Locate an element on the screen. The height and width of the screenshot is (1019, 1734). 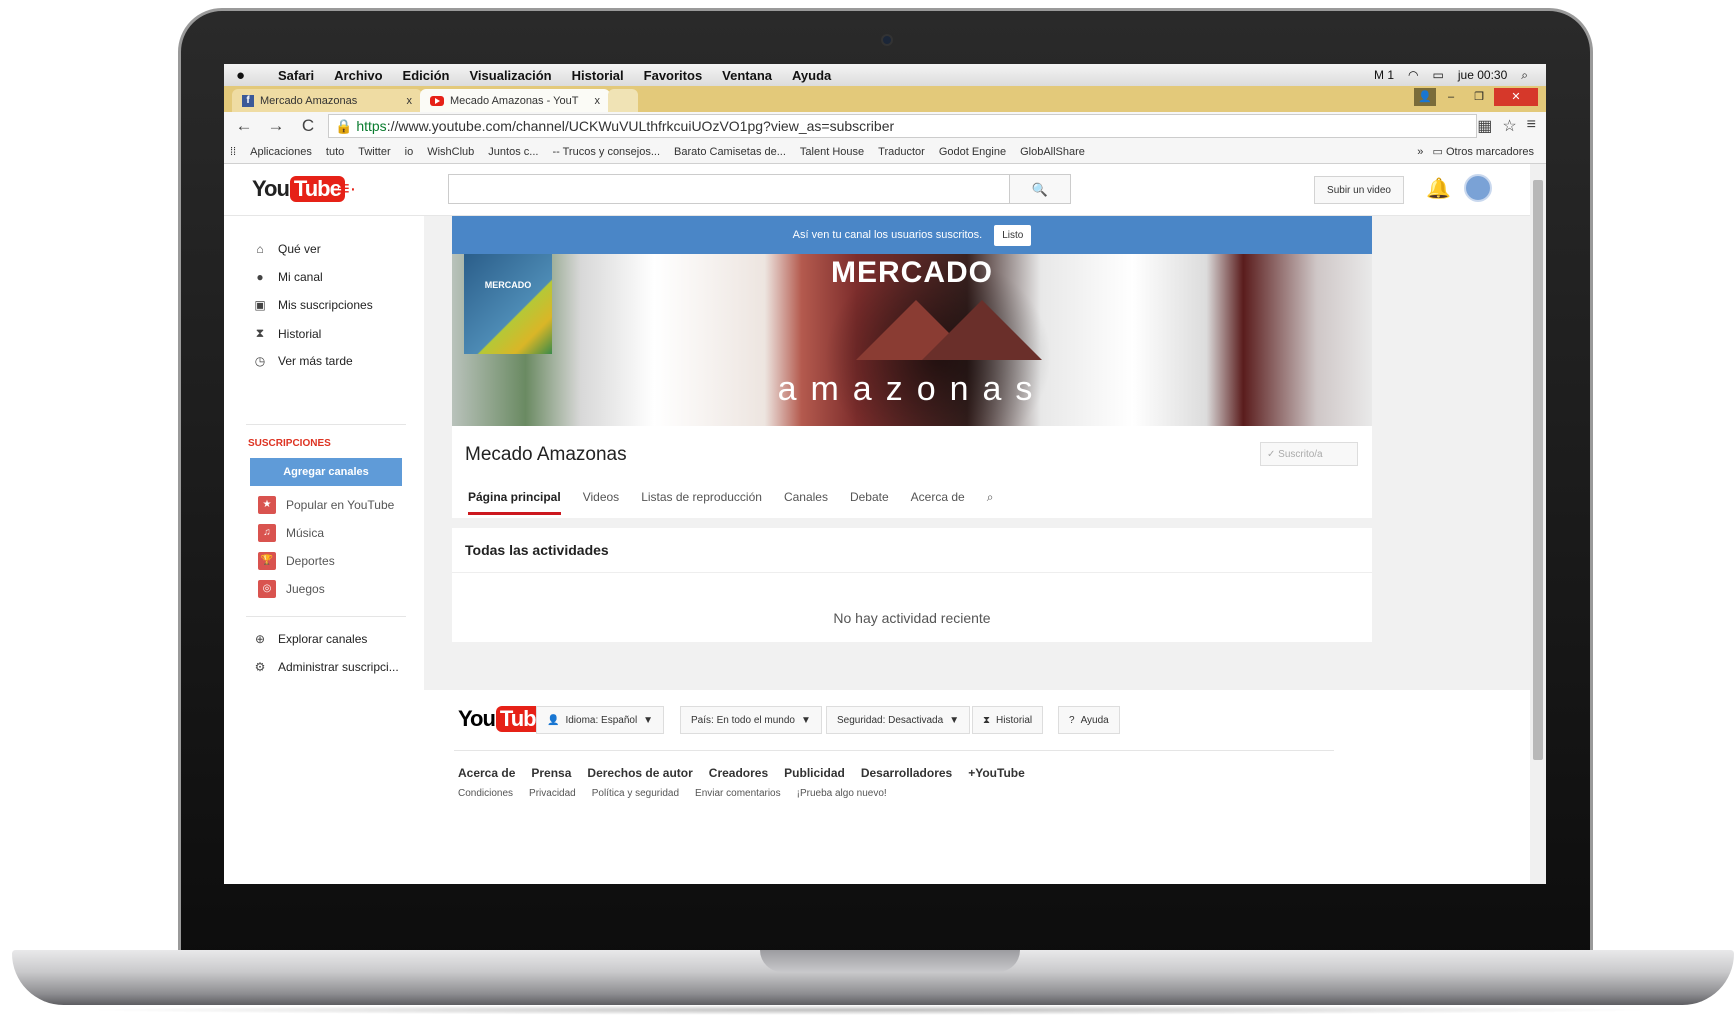
footer-link: Publicidad is located at coordinates (814, 773).